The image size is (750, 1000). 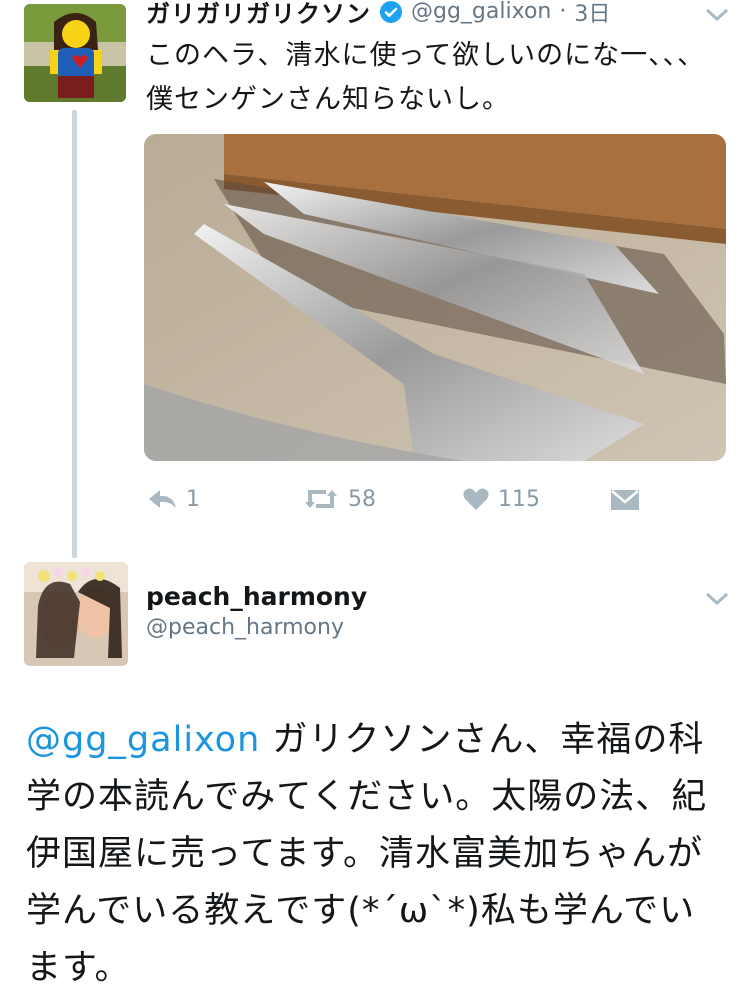 I want to click on reply-author-avatar, so click(x=76, y=614).